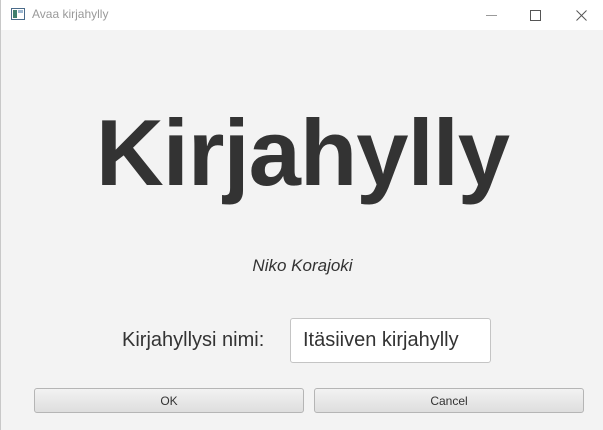 The width and height of the screenshot is (603, 430). I want to click on minimize-icon, so click(491, 15).